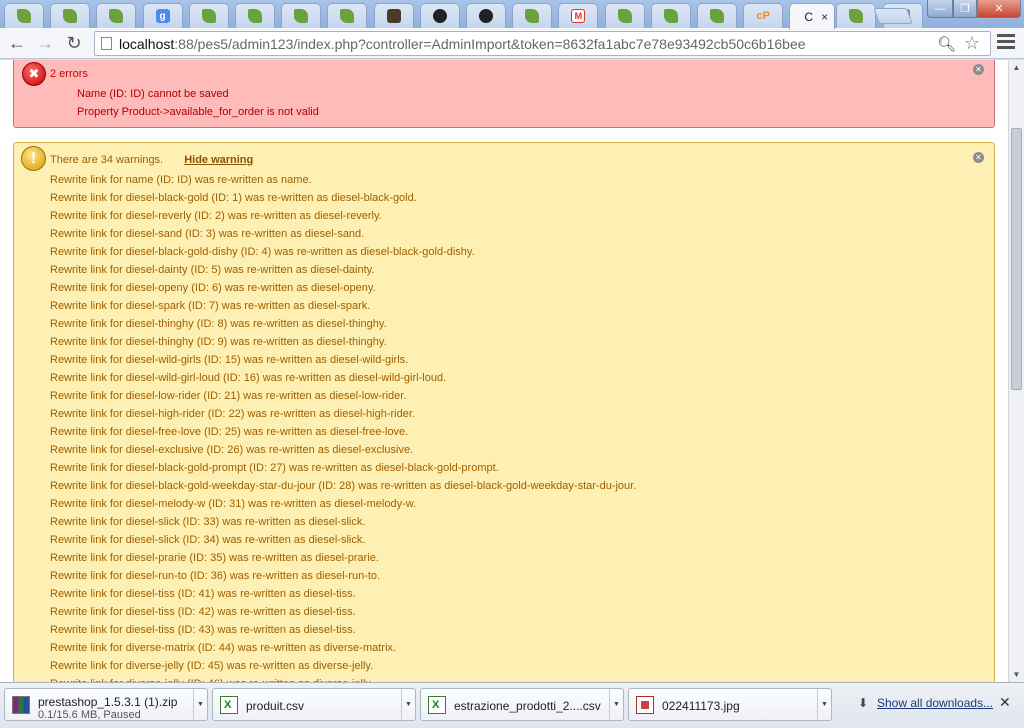  I want to click on window-close-button: ✕, so click(999, 9).